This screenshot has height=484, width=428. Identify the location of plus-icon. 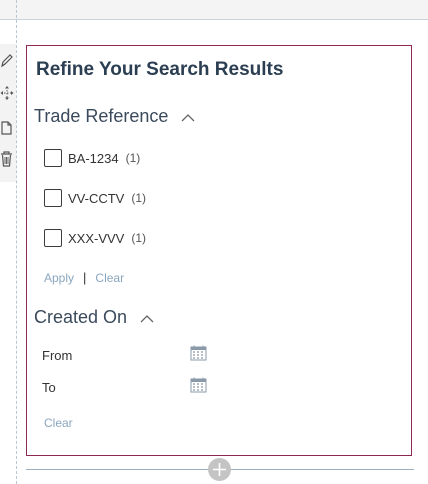
(219, 469).